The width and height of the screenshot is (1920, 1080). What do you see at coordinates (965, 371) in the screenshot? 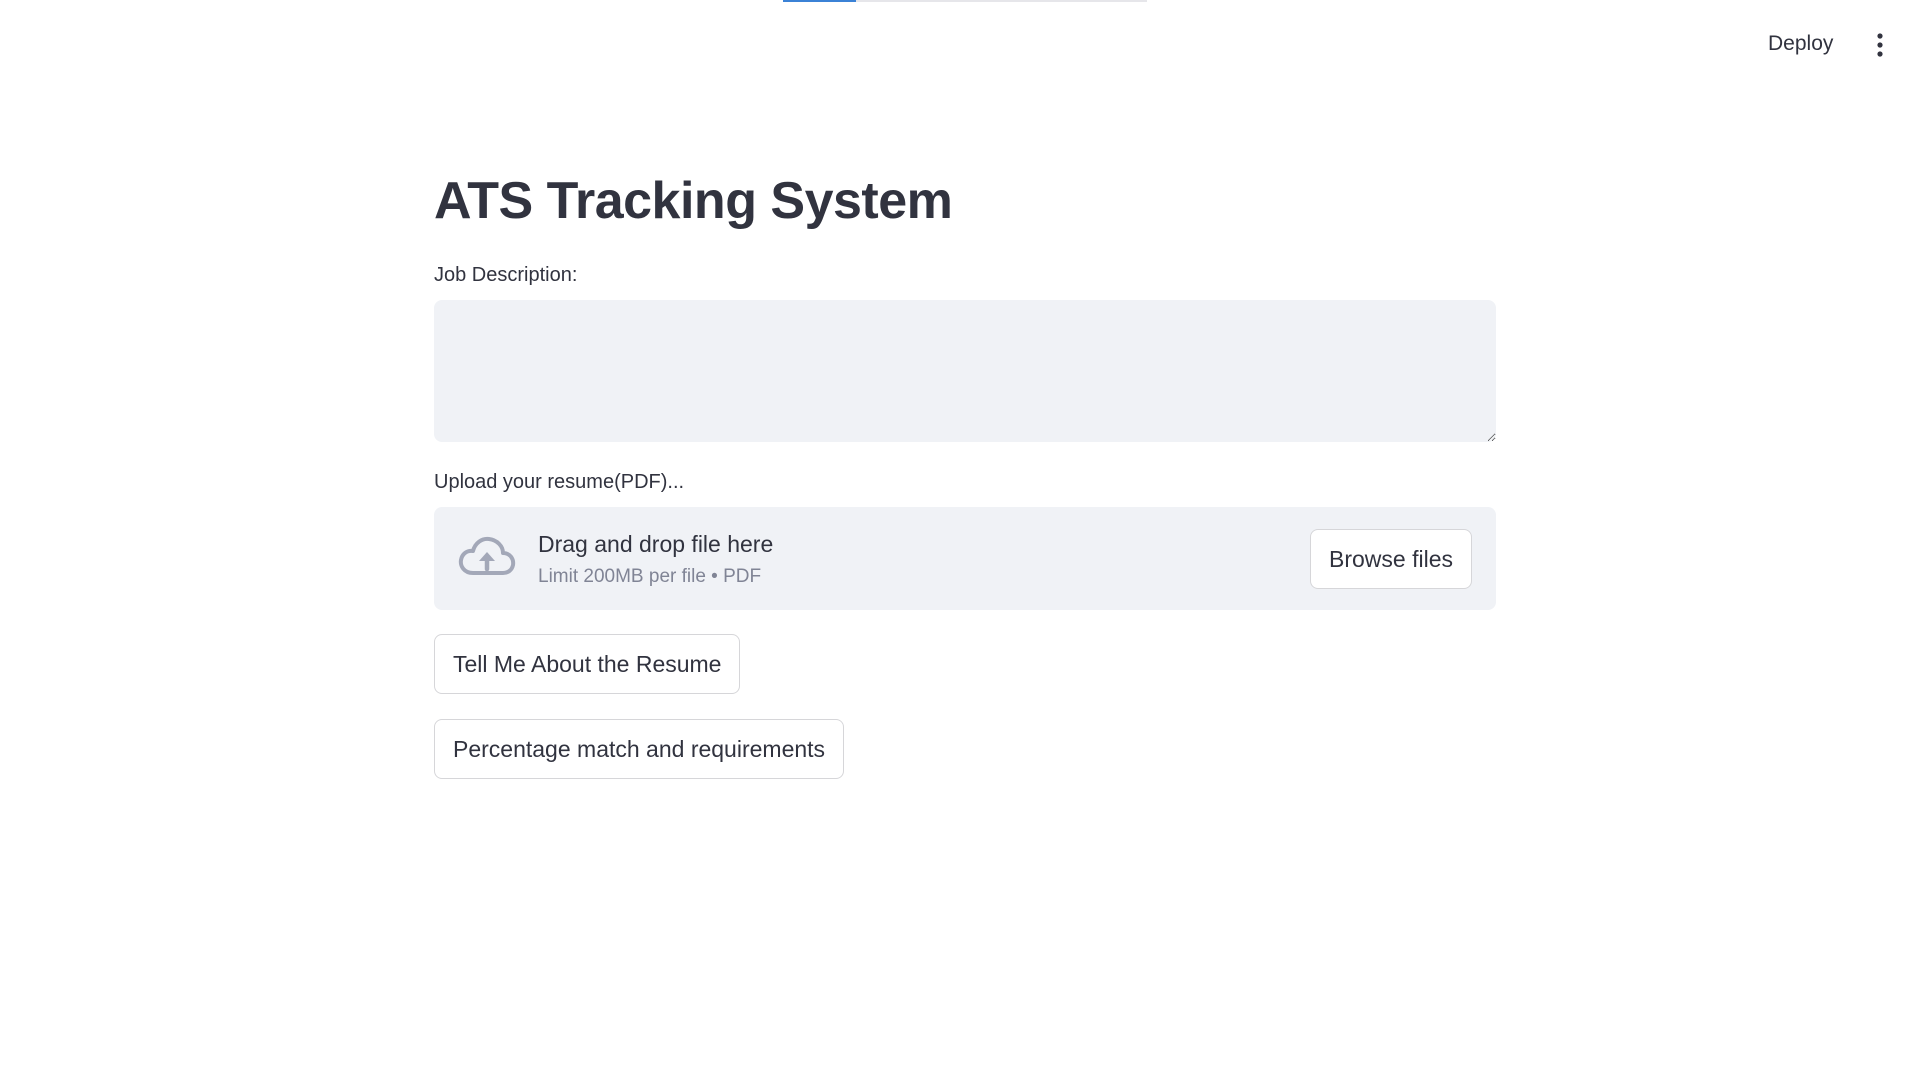
I see `job-description-textarea` at bounding box center [965, 371].